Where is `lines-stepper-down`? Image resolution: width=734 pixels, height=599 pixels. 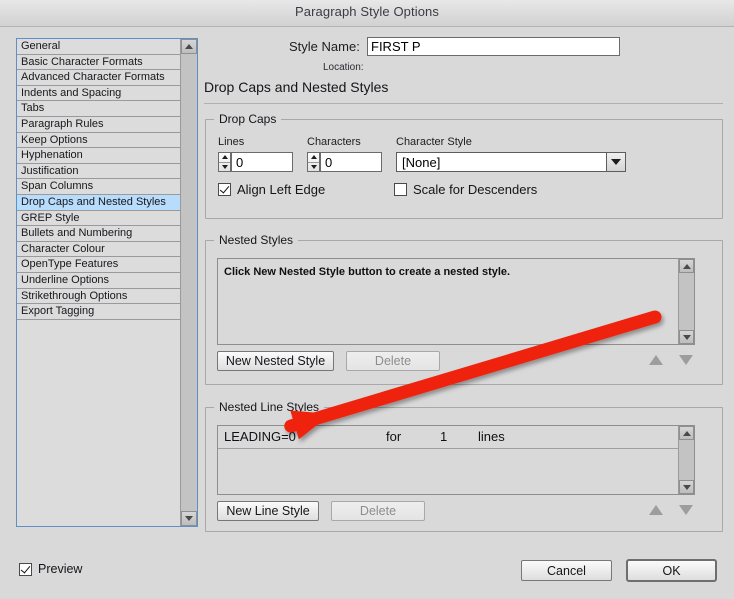
lines-stepper-down is located at coordinates (224, 167).